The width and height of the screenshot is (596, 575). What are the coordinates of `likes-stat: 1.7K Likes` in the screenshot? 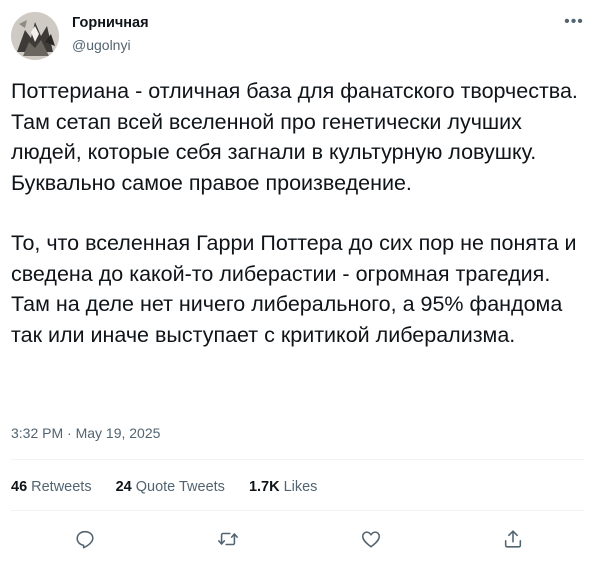 It's located at (283, 487).